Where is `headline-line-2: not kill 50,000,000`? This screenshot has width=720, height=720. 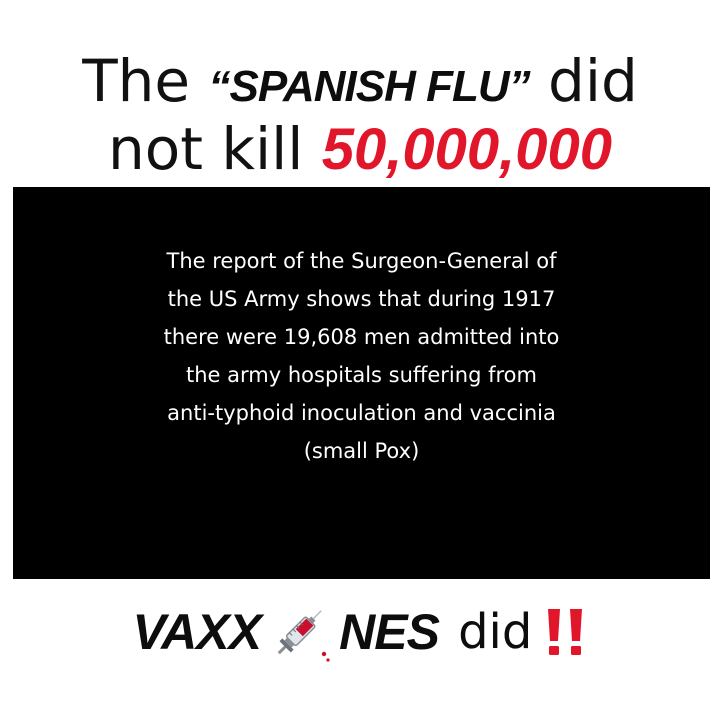
headline-line-2: not kill 50,000,000 is located at coordinates (360, 149).